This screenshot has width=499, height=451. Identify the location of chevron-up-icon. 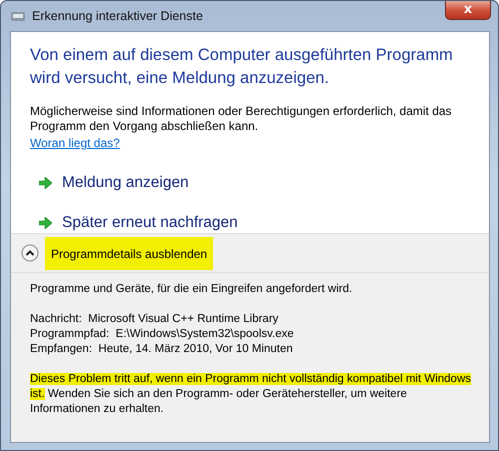
(30, 253).